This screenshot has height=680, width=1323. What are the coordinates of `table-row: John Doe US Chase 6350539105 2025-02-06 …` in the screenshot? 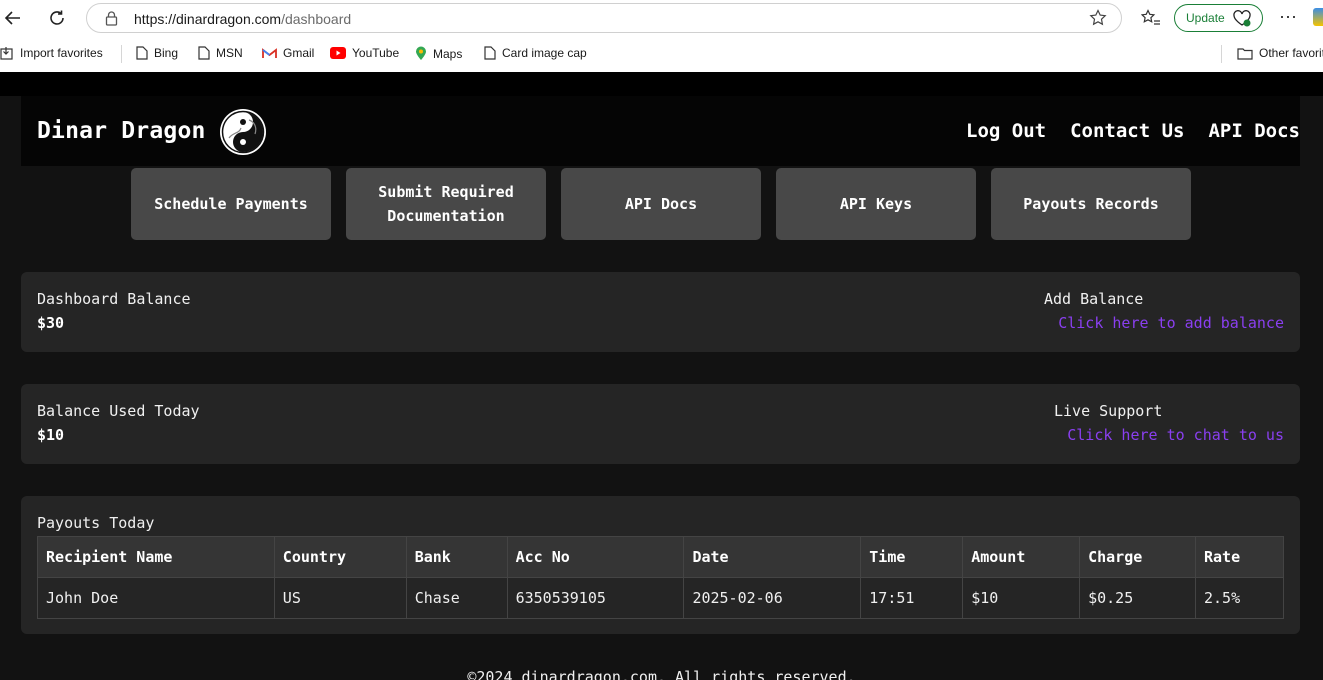 It's located at (660, 598).